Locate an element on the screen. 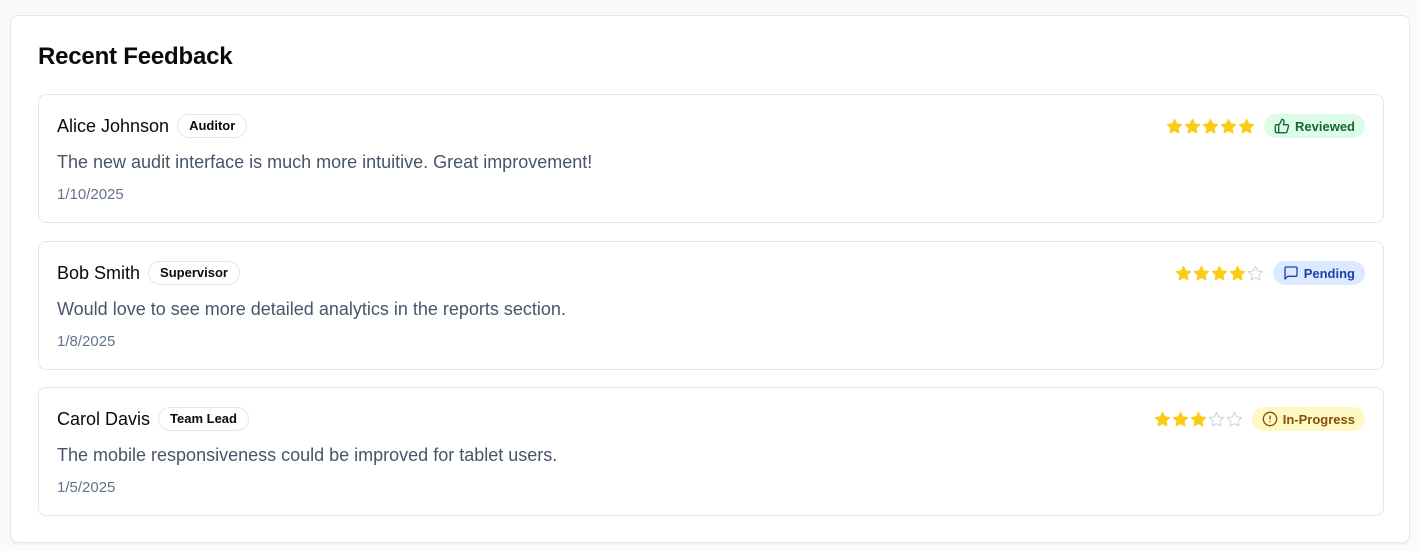  message-square-icon is located at coordinates (1291, 273).